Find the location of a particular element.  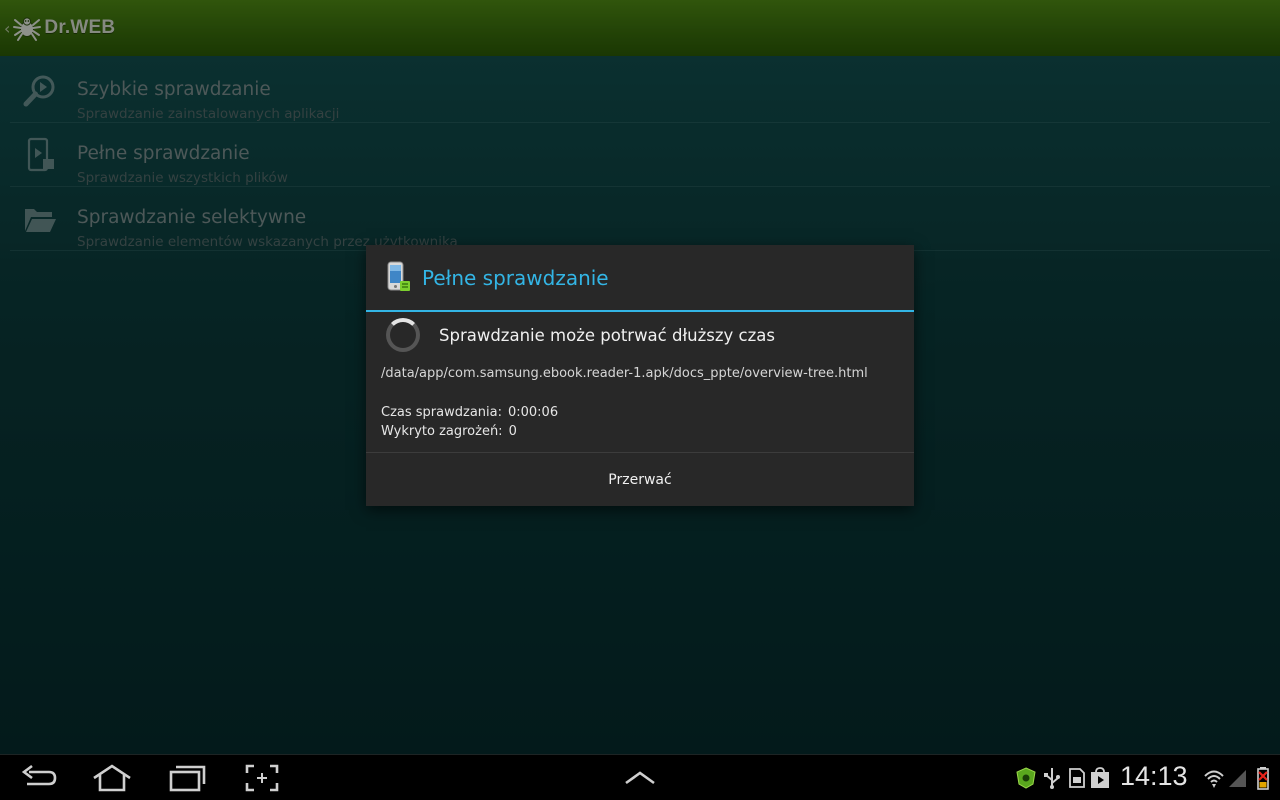

dialog-button-bar: Przerwać is located at coordinates (640, 479).